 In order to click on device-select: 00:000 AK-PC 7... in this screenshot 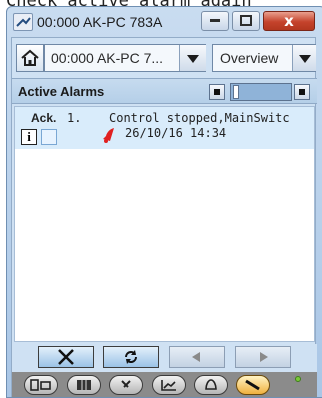, I will do `click(125, 58)`.